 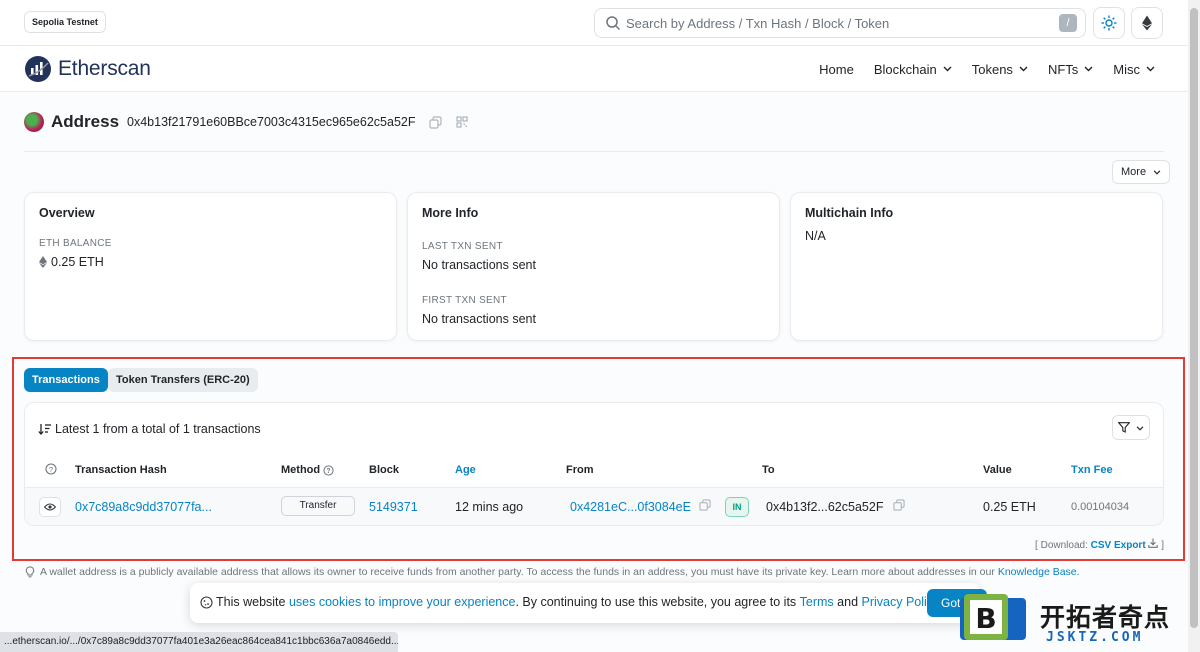 I want to click on overview-title: Overview, so click(x=67, y=213).